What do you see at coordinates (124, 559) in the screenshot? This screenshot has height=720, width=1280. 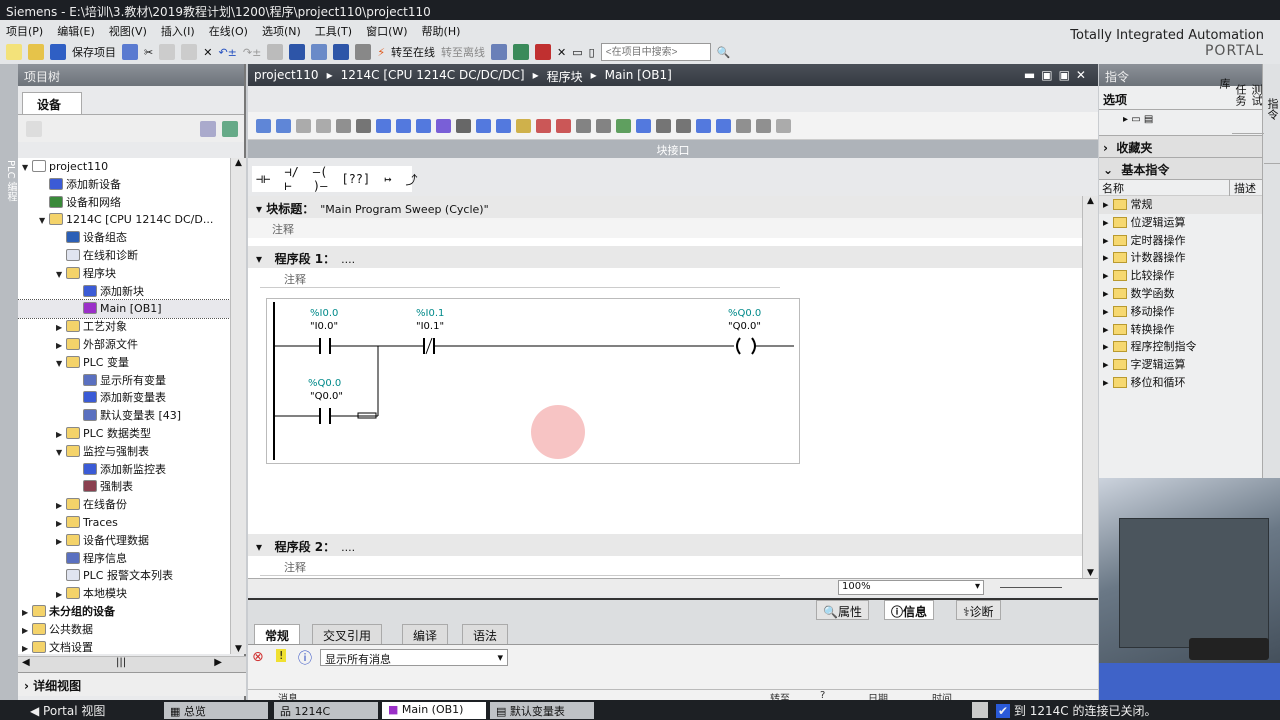 I see `tree-item: 程序信息` at bounding box center [124, 559].